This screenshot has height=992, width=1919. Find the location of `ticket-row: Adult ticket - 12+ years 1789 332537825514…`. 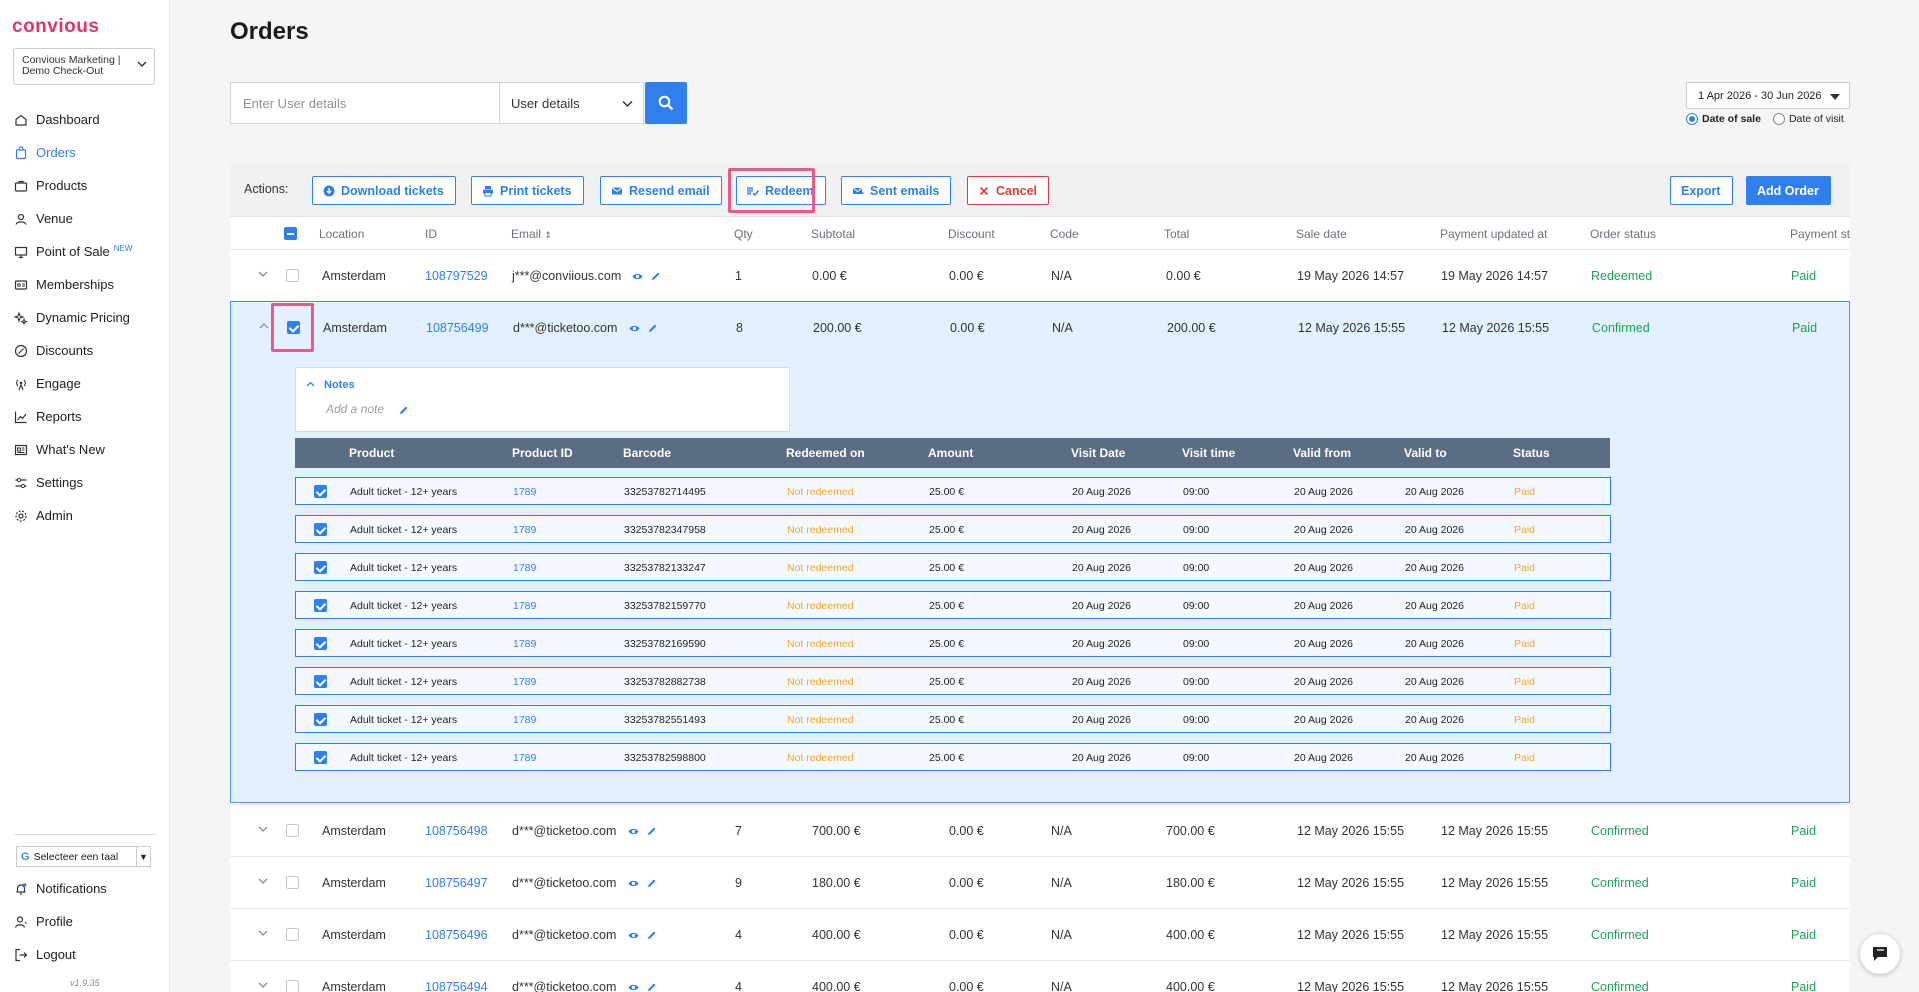

ticket-row: Adult ticket - 12+ years 1789 332537825514… is located at coordinates (953, 719).